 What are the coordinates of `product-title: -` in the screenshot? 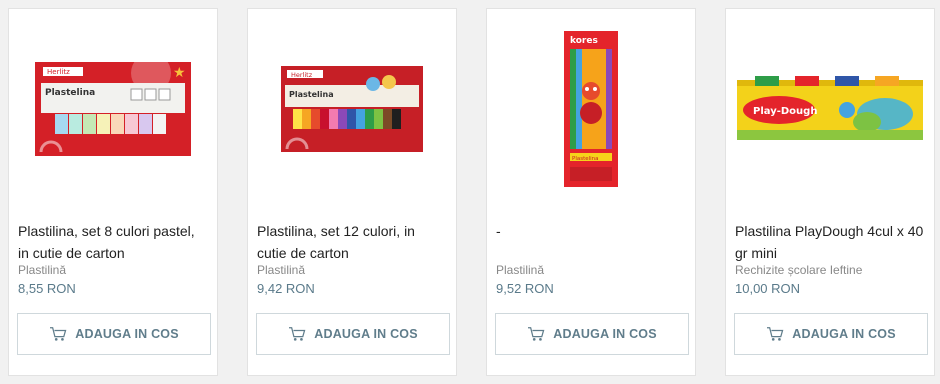 It's located at (591, 231).